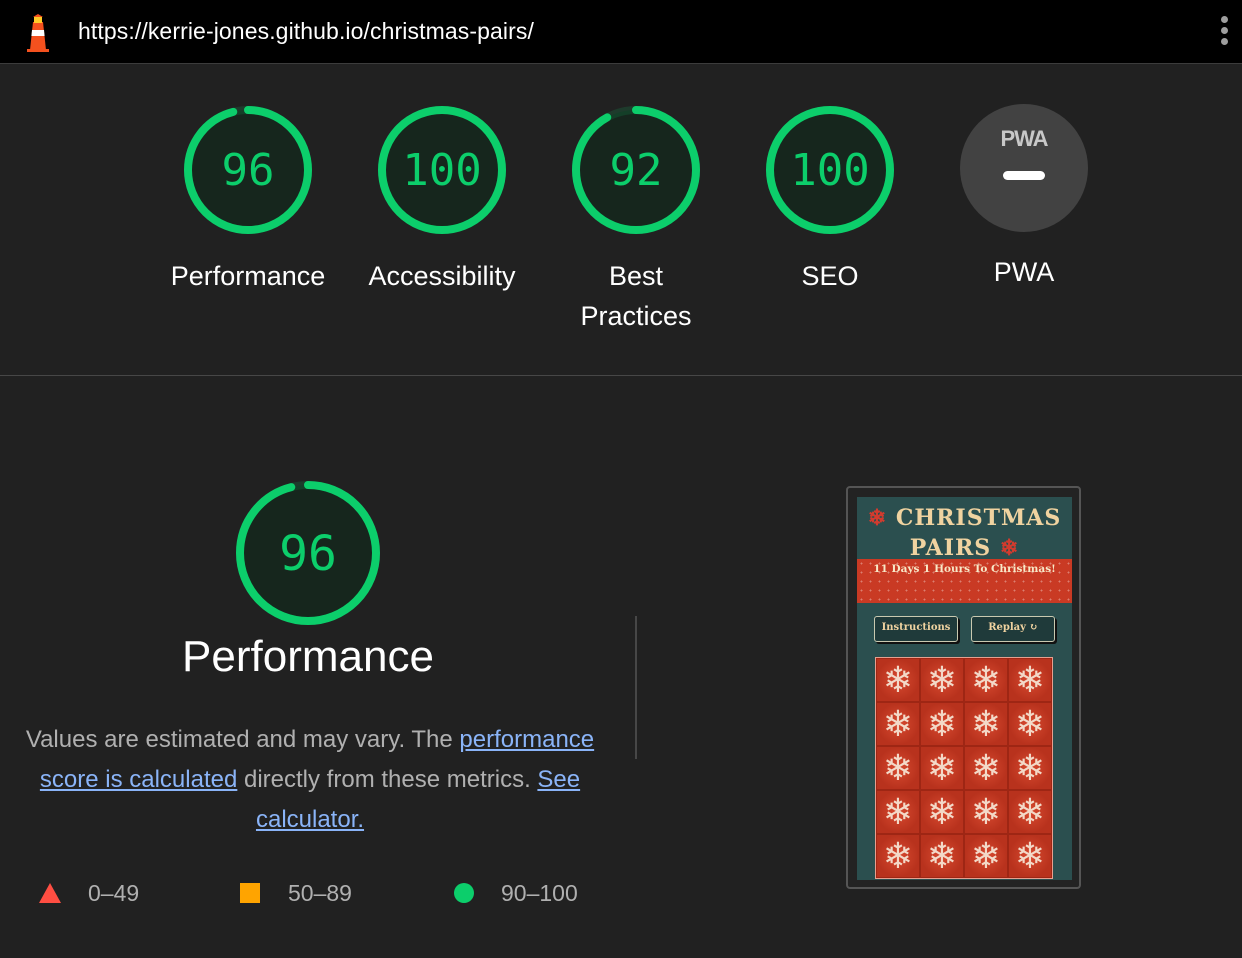  Describe the element at coordinates (964, 533) in the screenshot. I see `game-title: ❄ CHRISTMAS PAIRS ❄` at that location.